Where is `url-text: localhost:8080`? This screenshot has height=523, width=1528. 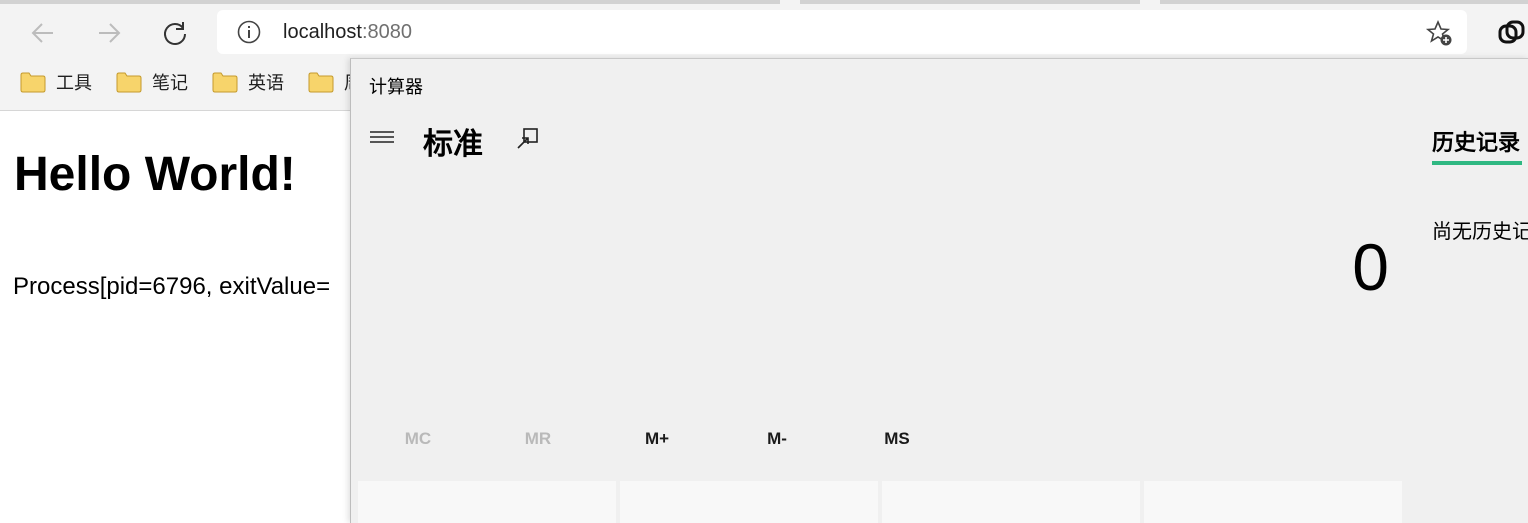
url-text: localhost:8080 is located at coordinates (347, 32).